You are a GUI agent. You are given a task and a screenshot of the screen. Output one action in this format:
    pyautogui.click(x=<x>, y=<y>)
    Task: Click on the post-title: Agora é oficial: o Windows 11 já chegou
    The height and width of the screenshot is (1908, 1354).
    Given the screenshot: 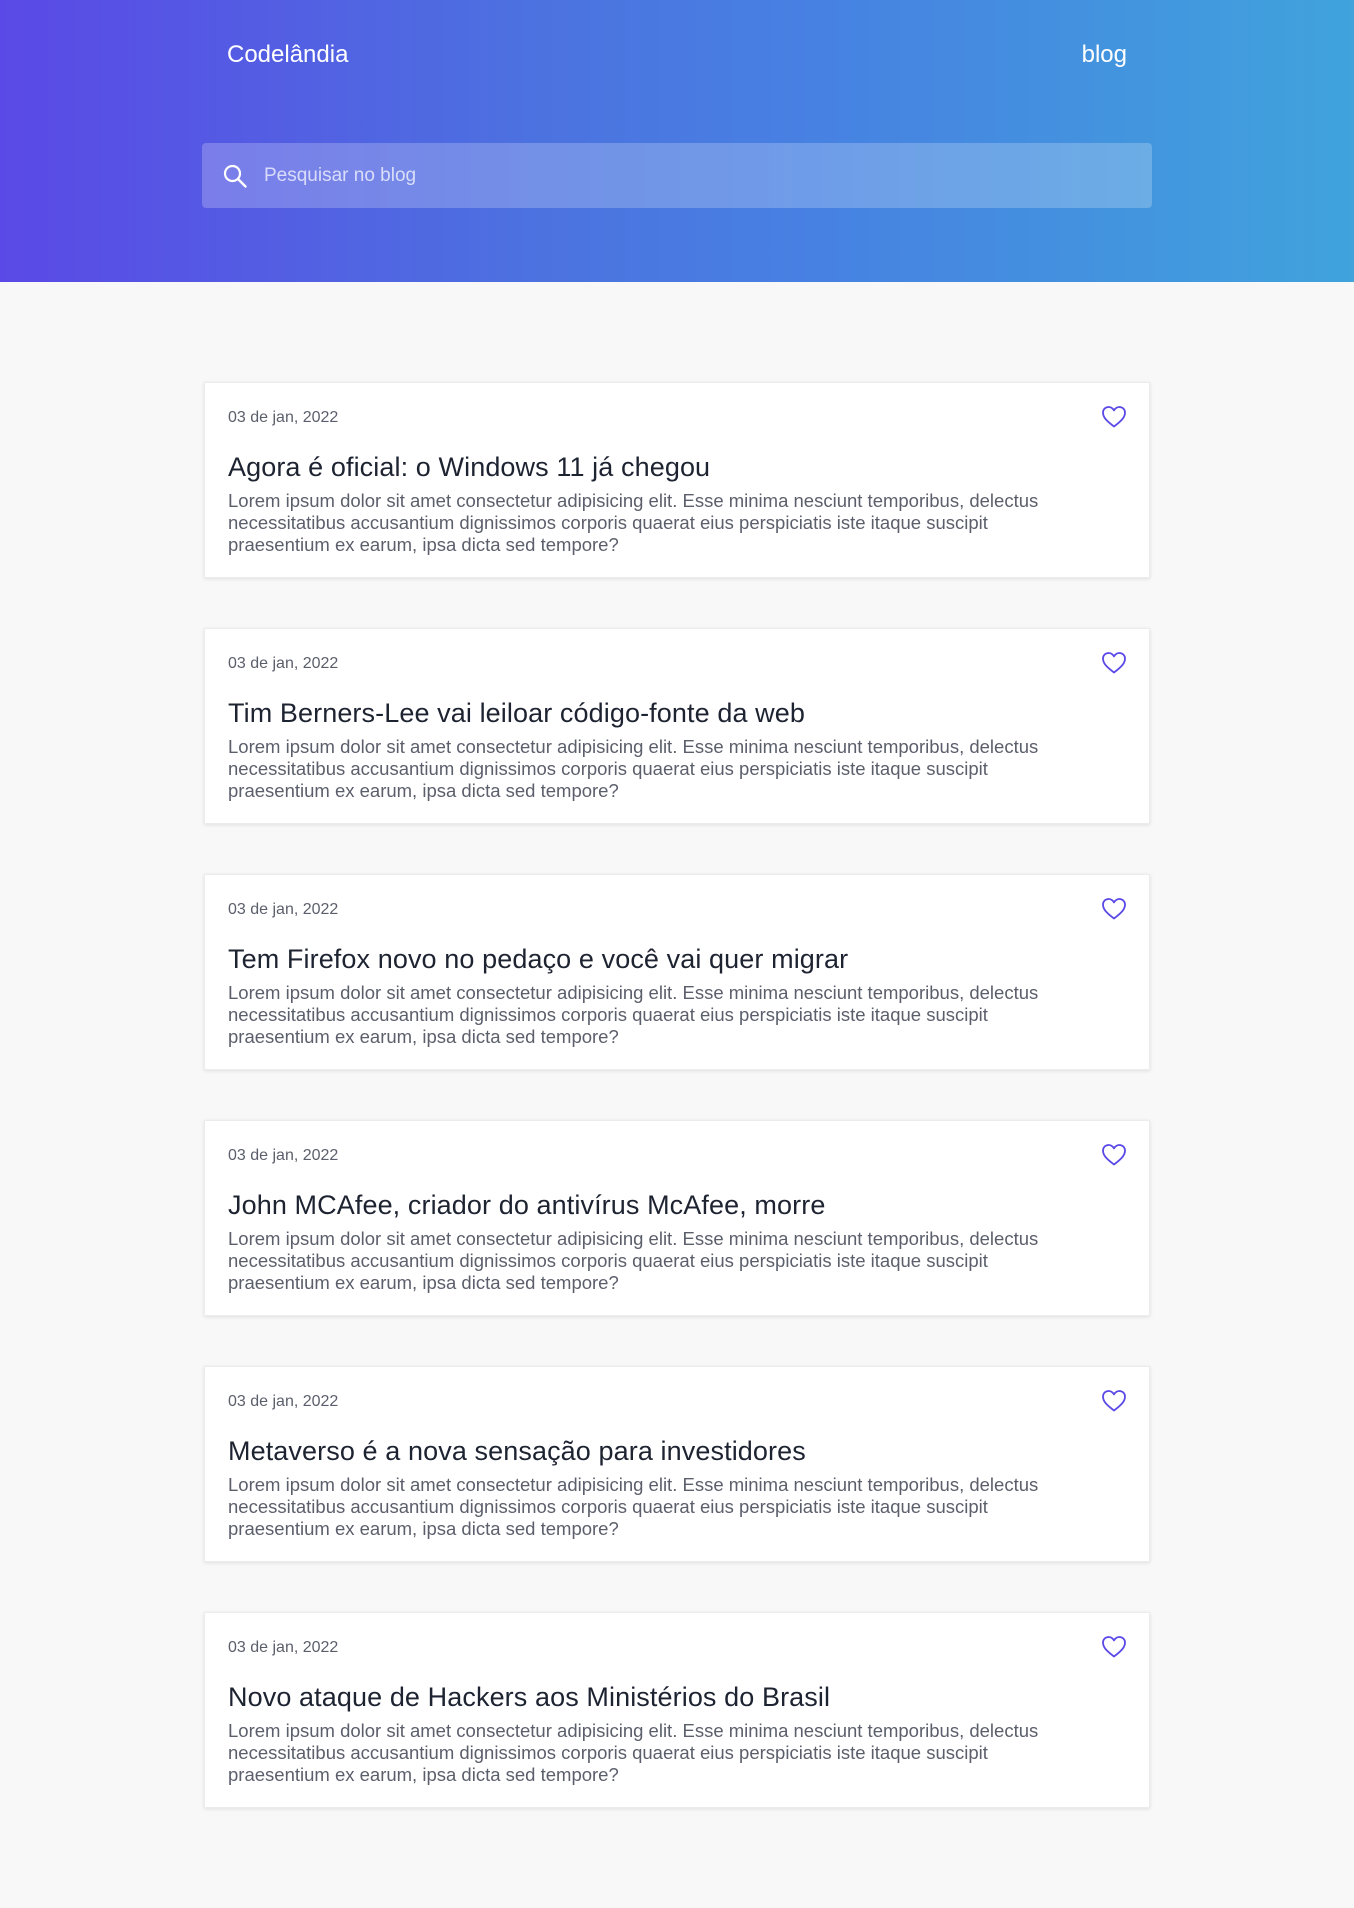 What is the action you would take?
    pyautogui.click(x=677, y=467)
    